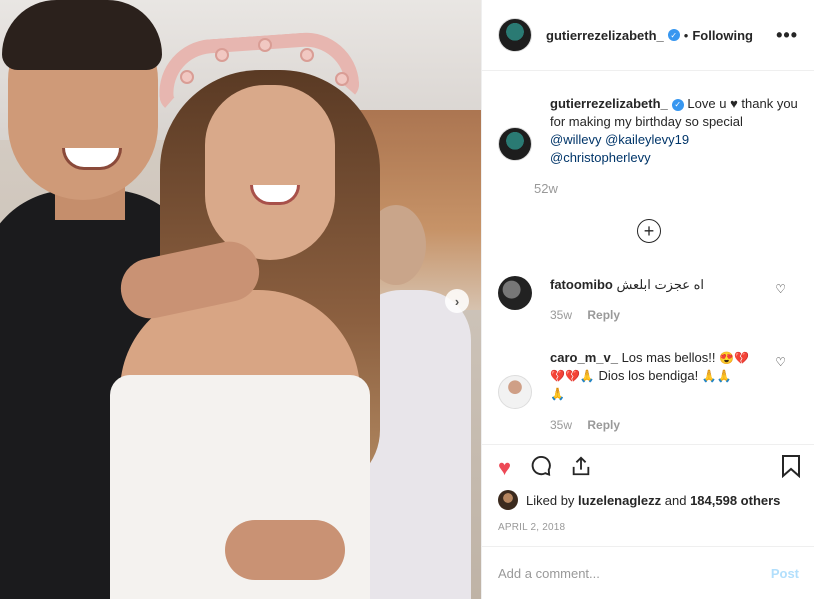 The width and height of the screenshot is (814, 599). Describe the element at coordinates (515, 35) in the screenshot. I see `avatar` at that location.